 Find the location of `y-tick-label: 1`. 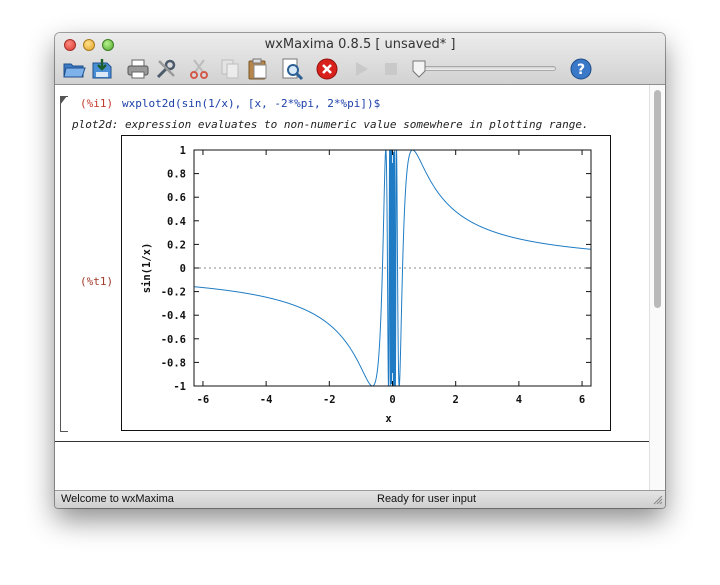

y-tick-label: 1 is located at coordinates (183, 151).